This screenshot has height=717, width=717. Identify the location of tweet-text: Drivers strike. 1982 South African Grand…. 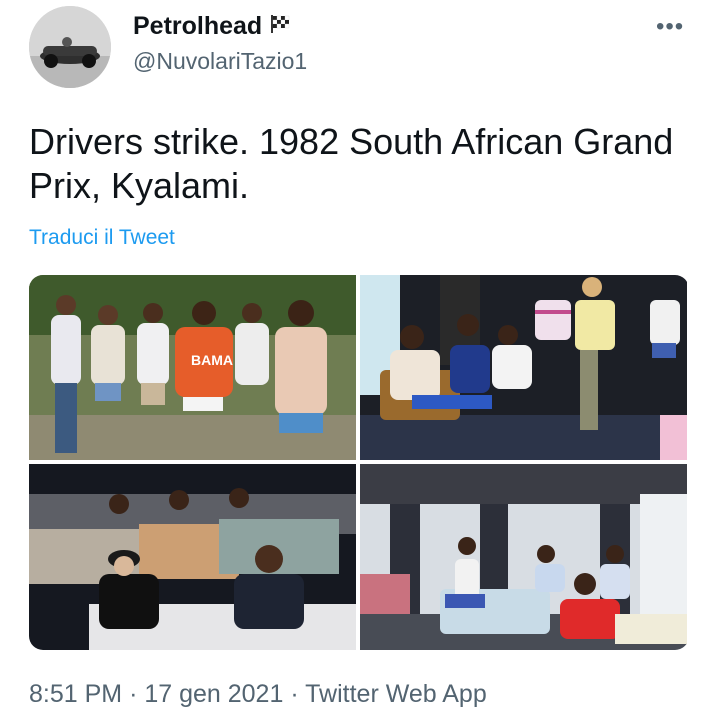
(351, 163).